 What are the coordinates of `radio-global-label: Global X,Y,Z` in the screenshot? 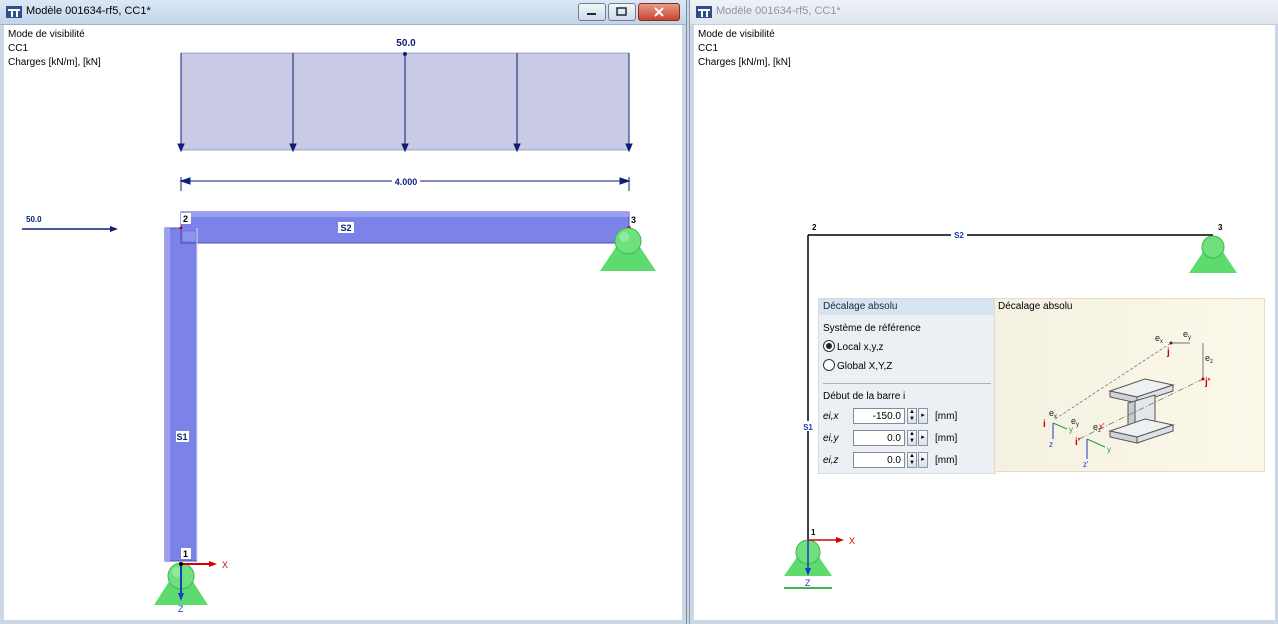 It's located at (865, 366).